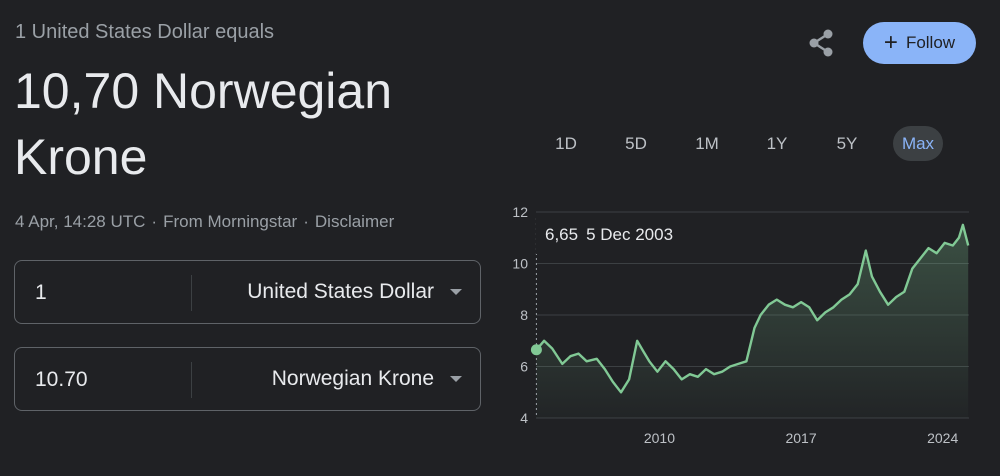 The height and width of the screenshot is (476, 1000). I want to click on disclaimer-link: Disclaimer, so click(354, 221).